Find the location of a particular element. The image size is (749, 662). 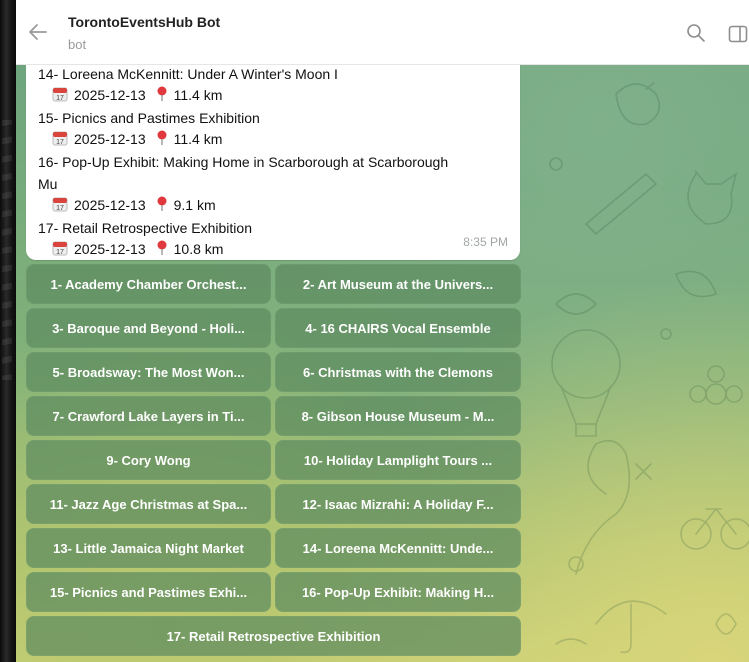

event-button-17: 17- Retail Retrospective Exhibition is located at coordinates (273, 636).